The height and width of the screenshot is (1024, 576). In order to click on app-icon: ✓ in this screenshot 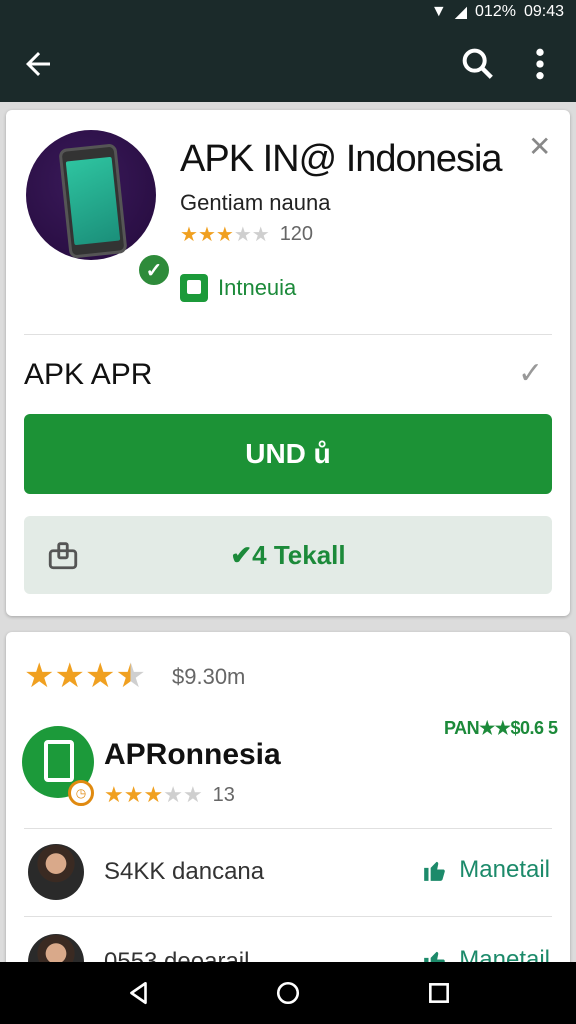, I will do `click(99, 209)`.